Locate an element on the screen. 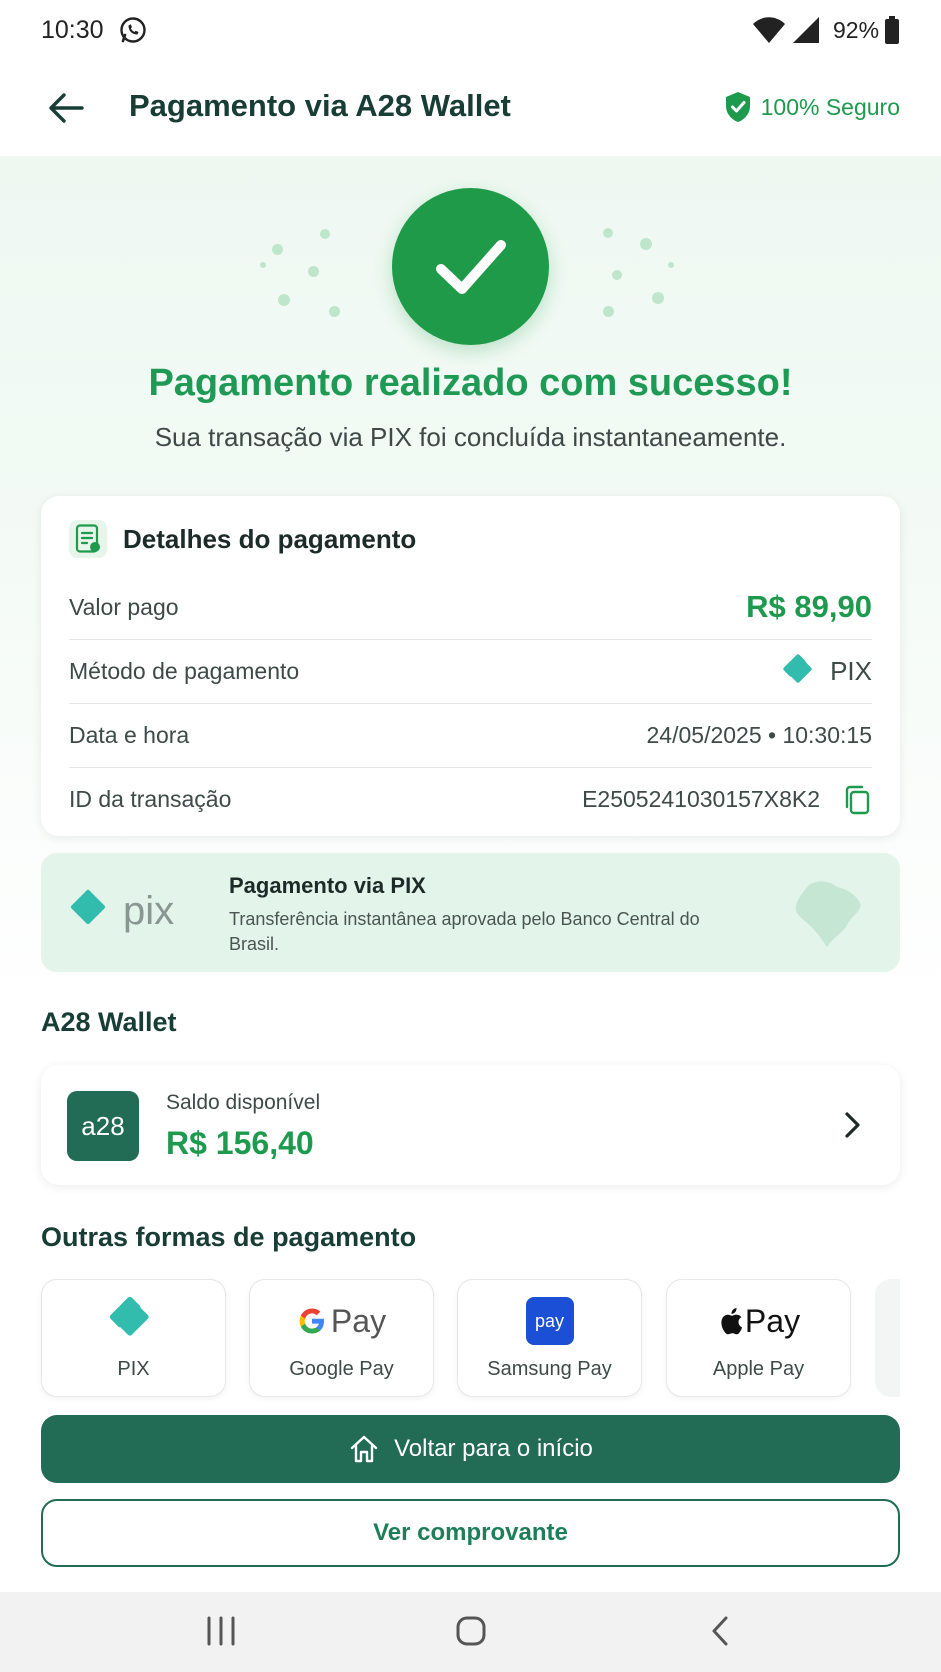 The image size is (941, 1672). payment-option-apple-pay: Pay Apple Pay is located at coordinates (758, 1338).